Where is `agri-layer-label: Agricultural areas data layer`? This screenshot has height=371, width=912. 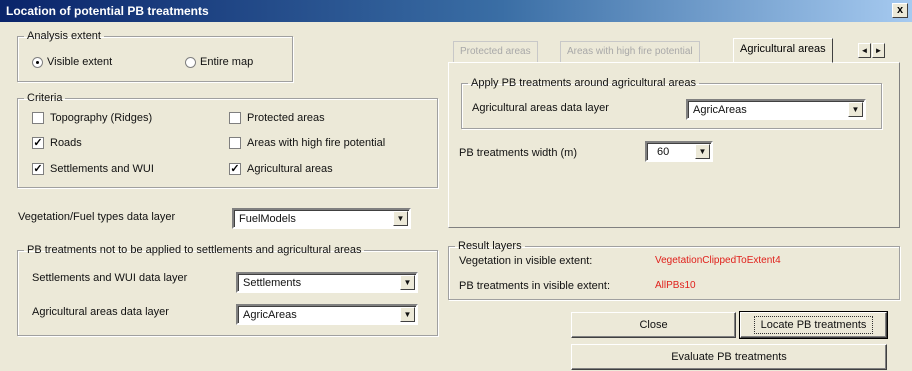 agri-layer-label: Agricultural areas data layer is located at coordinates (100, 312).